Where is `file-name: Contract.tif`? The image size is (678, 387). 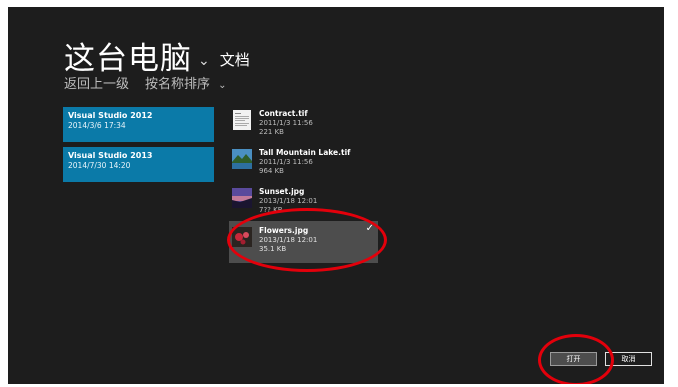
file-name: Contract.tif is located at coordinates (283, 113).